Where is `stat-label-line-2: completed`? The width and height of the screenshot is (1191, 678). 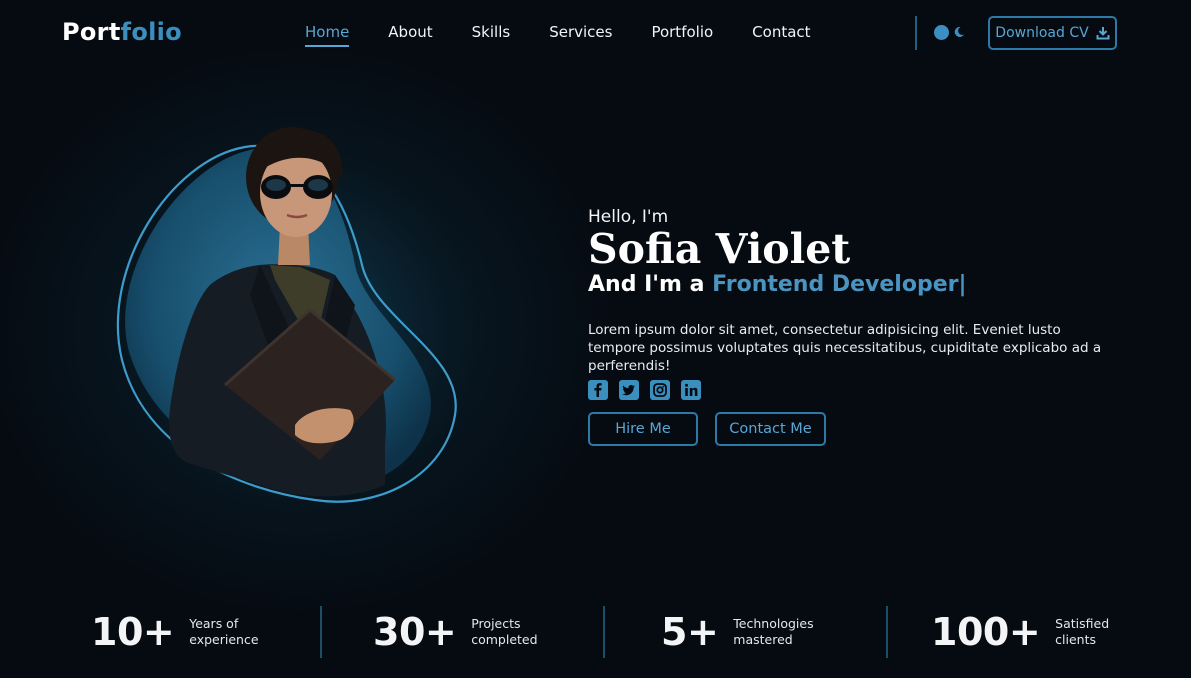 stat-label-line-2: completed is located at coordinates (504, 639).